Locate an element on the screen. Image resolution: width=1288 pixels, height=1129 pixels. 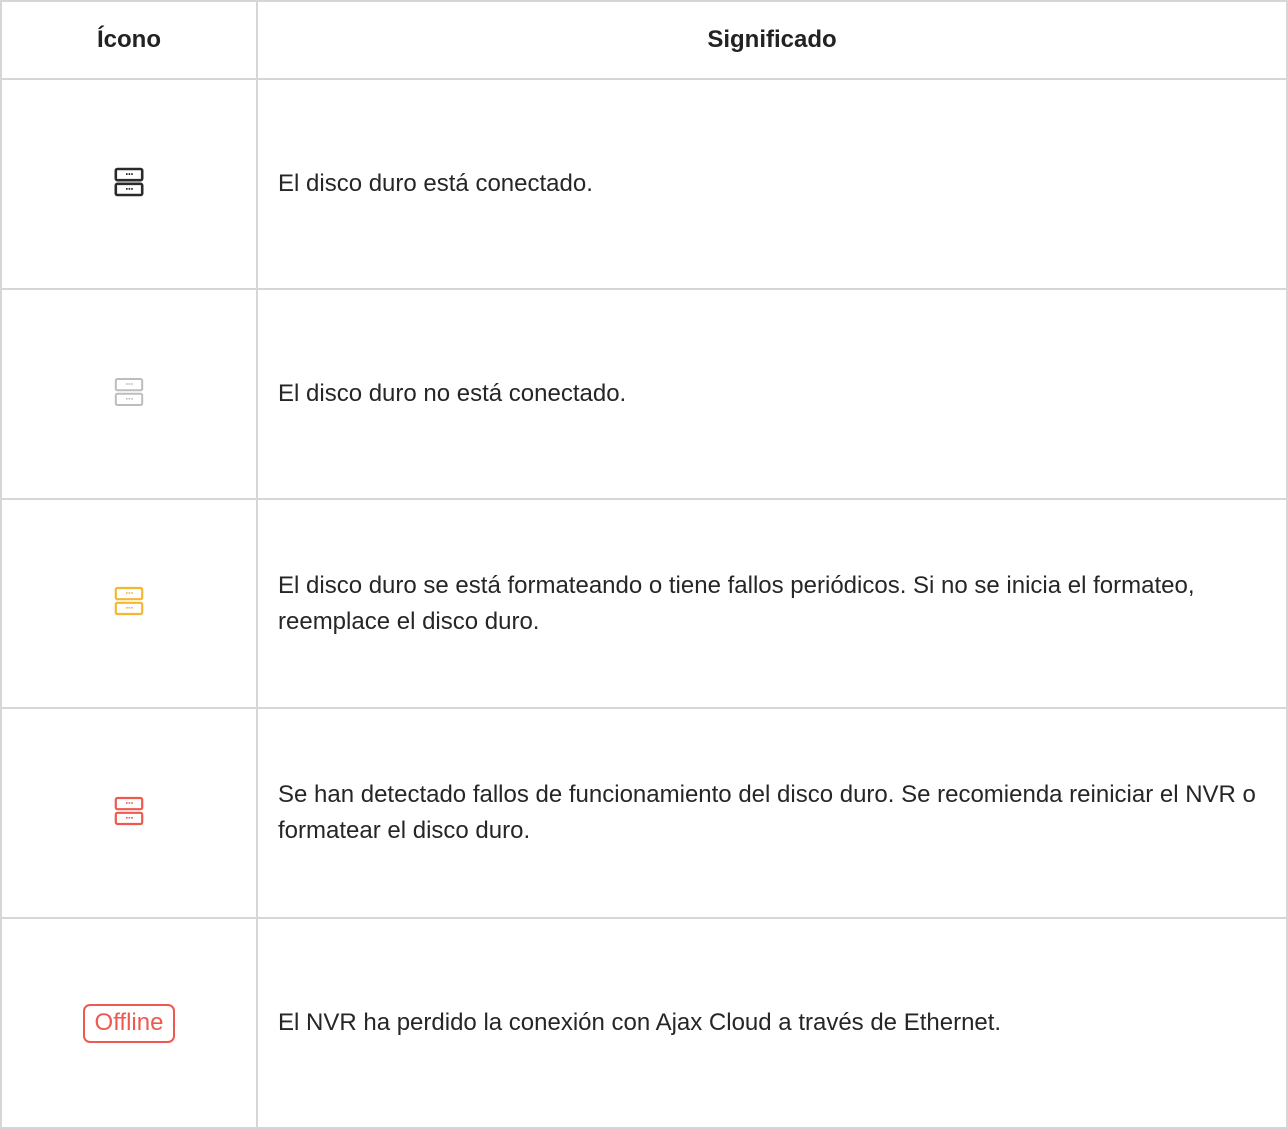
header-icon-column: Ícono is located at coordinates (129, 40).